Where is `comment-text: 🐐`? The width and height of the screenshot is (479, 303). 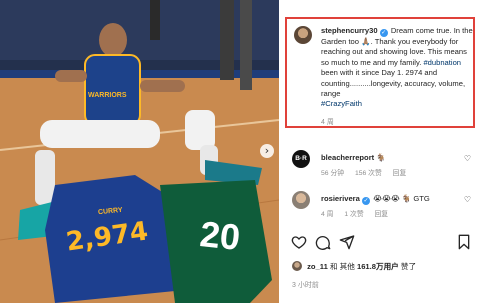
comment-text: 🐐 is located at coordinates (381, 157).